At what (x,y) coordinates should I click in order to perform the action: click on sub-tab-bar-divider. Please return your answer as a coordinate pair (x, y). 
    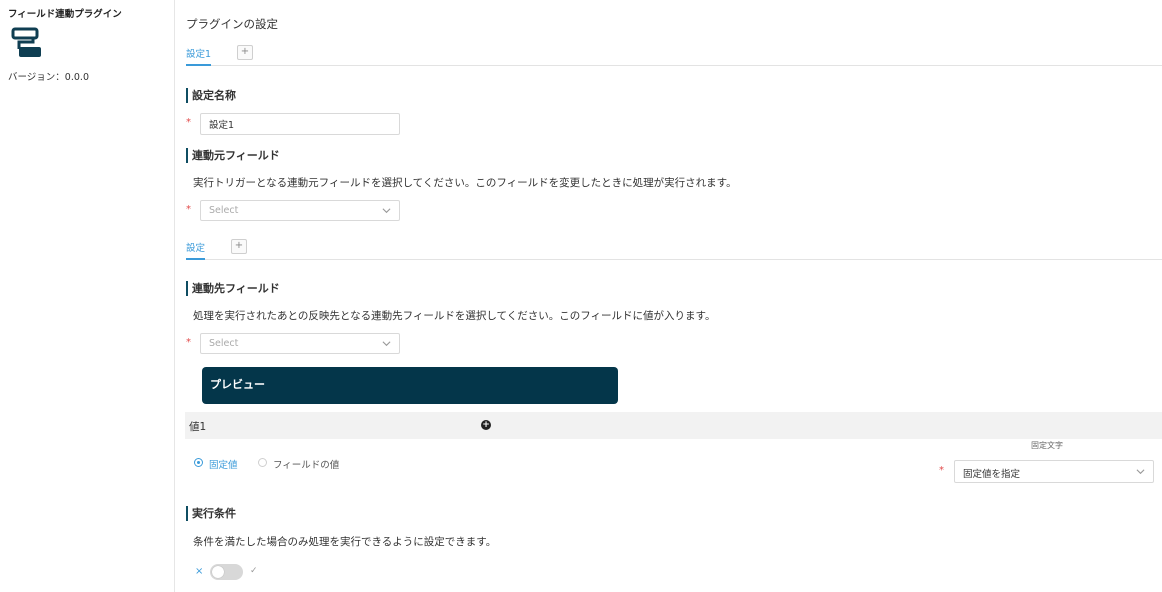
    Looking at the image, I should click on (674, 259).